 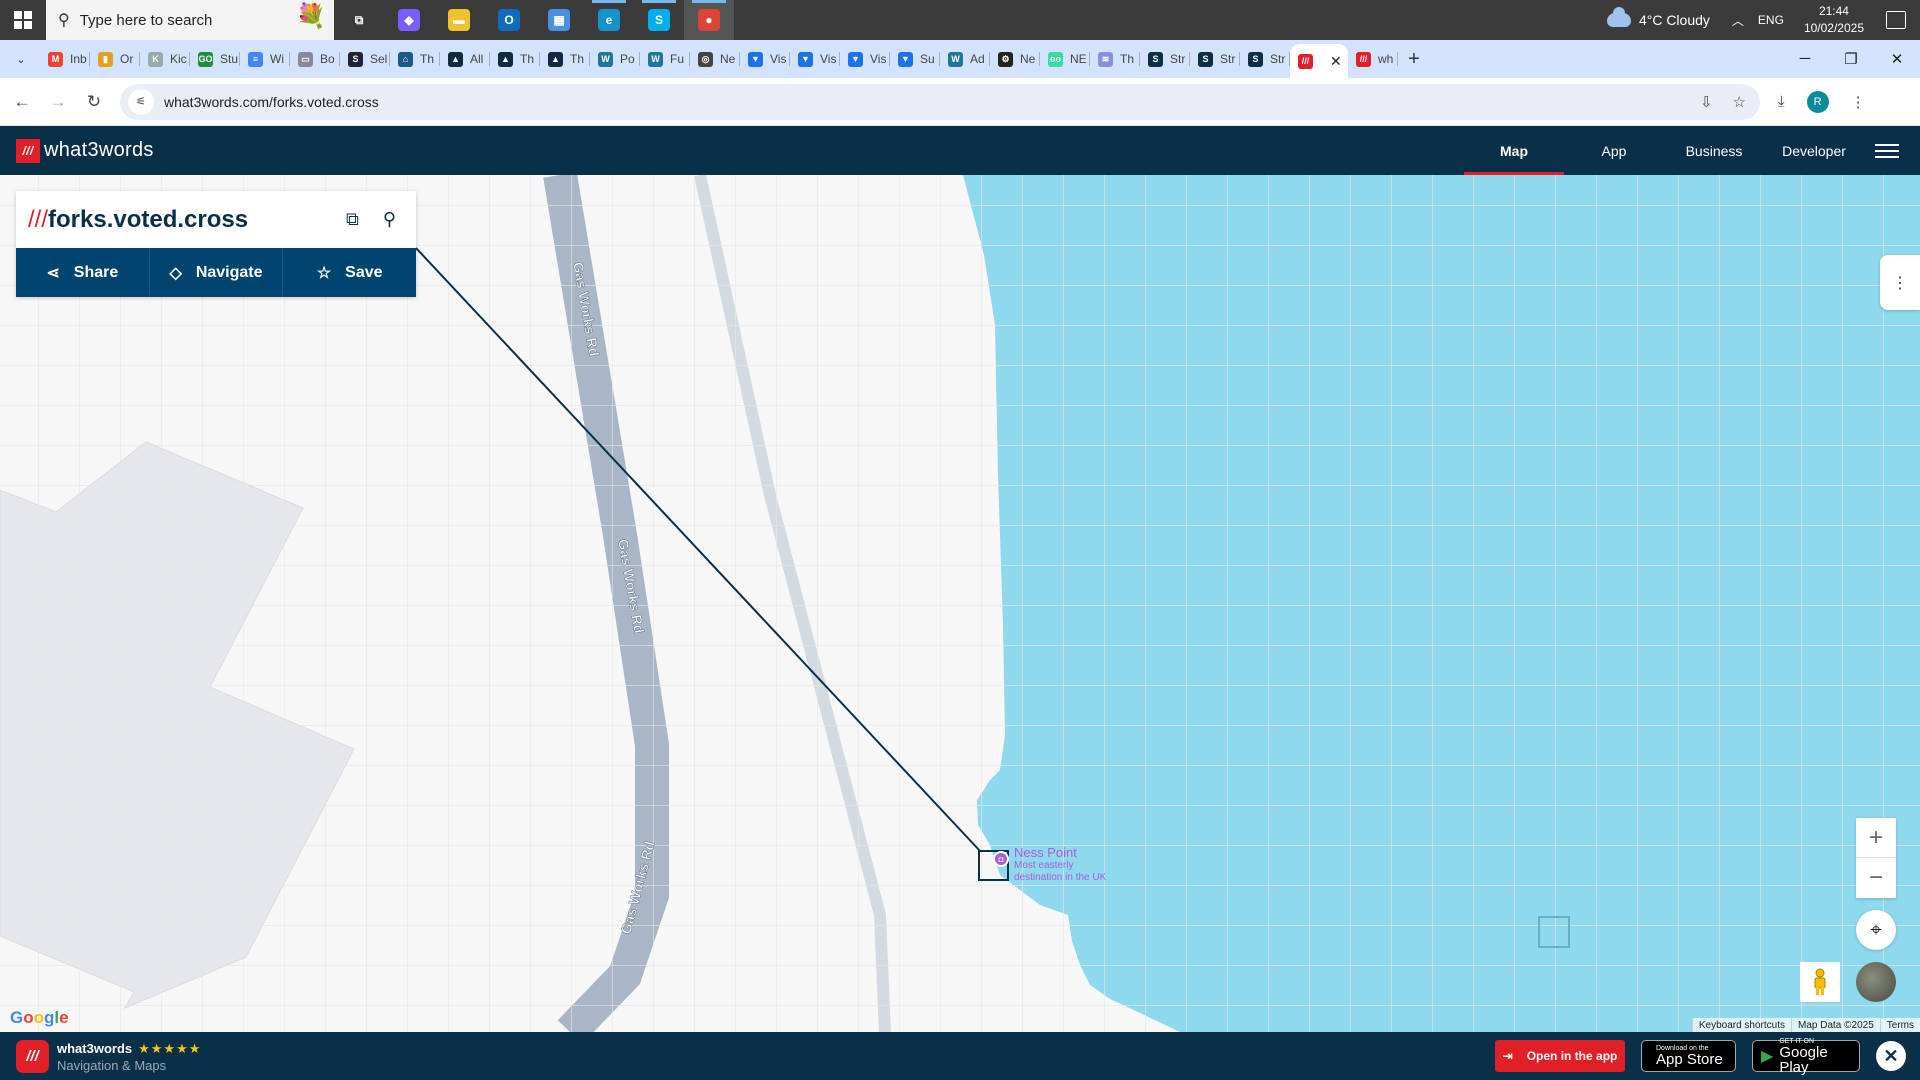 What do you see at coordinates (359, 20) in the screenshot?
I see `taskbar-app-task-view: ⧉` at bounding box center [359, 20].